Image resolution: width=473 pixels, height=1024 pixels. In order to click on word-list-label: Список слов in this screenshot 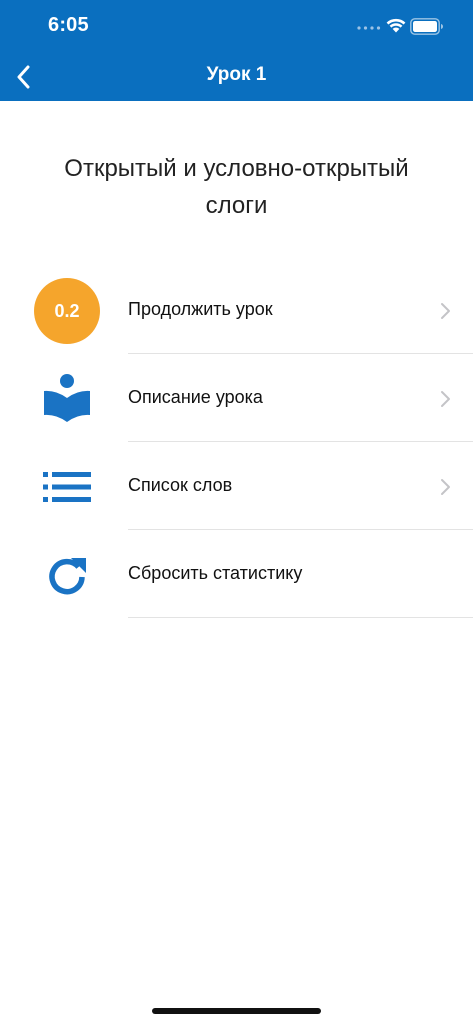, I will do `click(180, 485)`.